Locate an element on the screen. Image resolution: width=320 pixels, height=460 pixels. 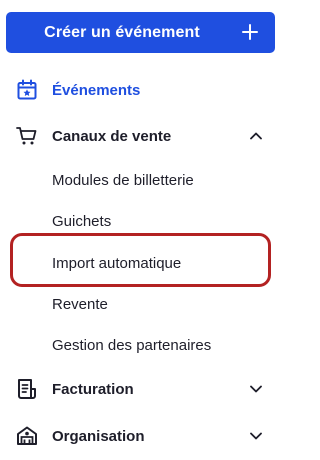
nav-item-organisation: Organisation is located at coordinates (142, 436).